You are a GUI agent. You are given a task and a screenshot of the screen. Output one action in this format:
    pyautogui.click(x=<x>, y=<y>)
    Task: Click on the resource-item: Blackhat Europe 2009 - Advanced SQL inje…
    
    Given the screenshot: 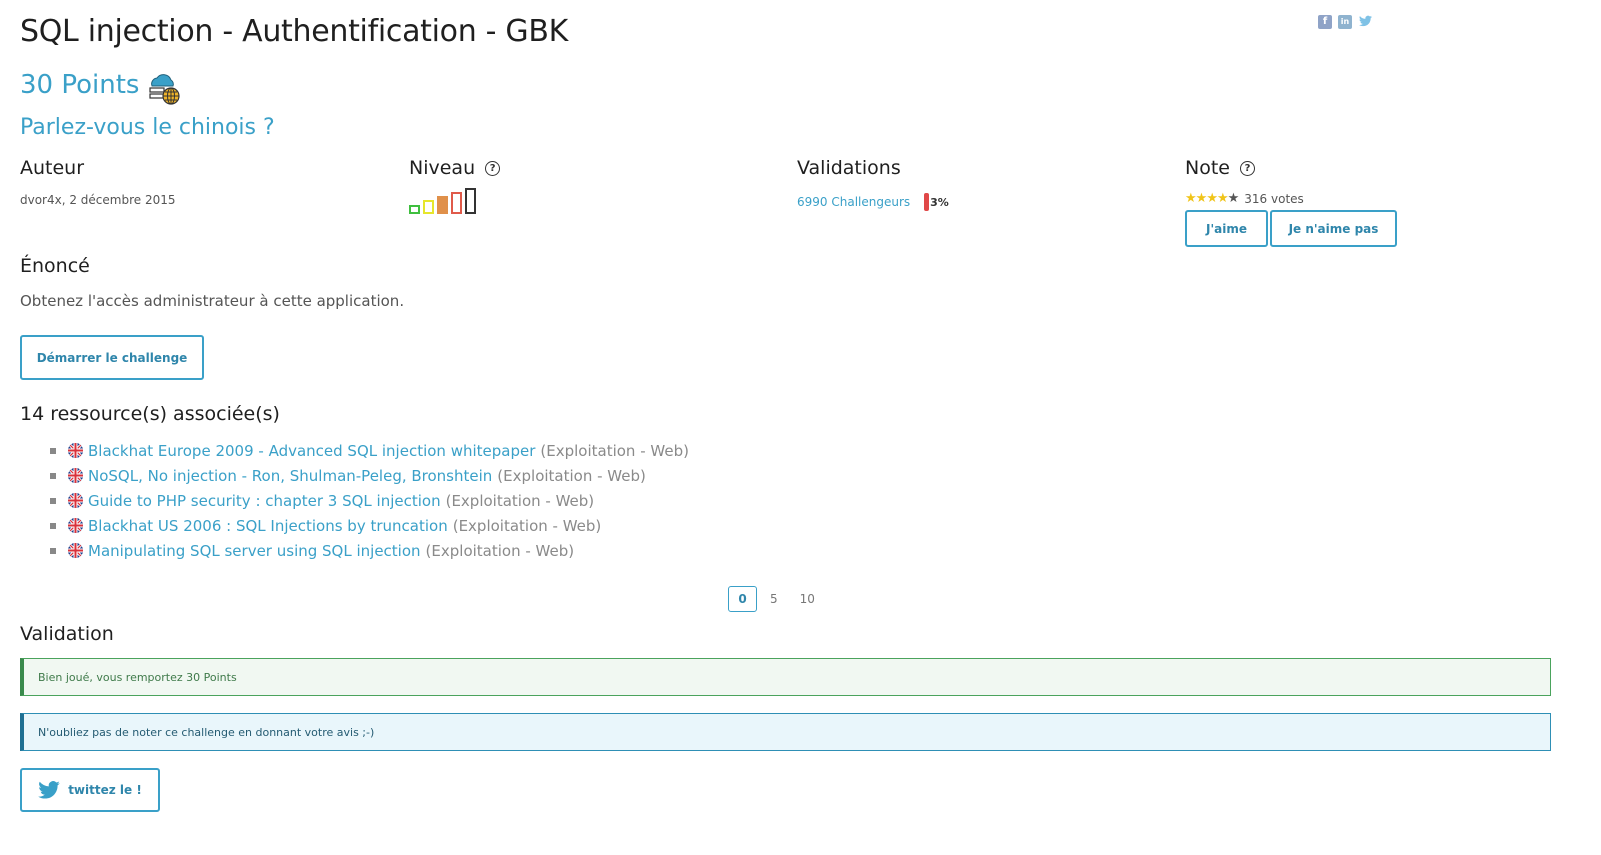 What is the action you would take?
    pyautogui.click(x=369, y=450)
    